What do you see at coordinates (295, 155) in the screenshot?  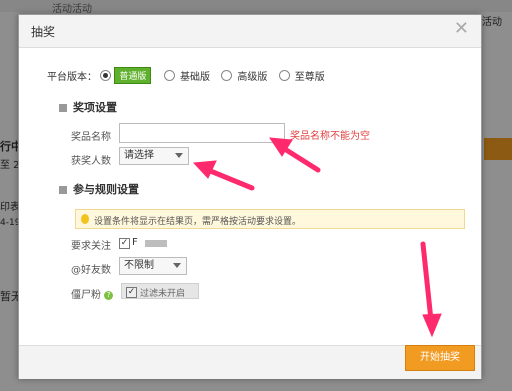 I see `arrow-prize-name-icon` at bounding box center [295, 155].